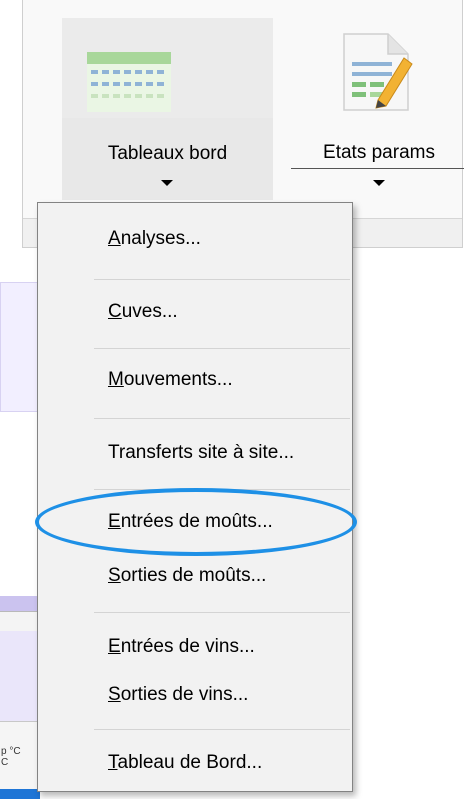 The height and width of the screenshot is (799, 464). What do you see at coordinates (378, 72) in the screenshot?
I see `report-edit-icon` at bounding box center [378, 72].